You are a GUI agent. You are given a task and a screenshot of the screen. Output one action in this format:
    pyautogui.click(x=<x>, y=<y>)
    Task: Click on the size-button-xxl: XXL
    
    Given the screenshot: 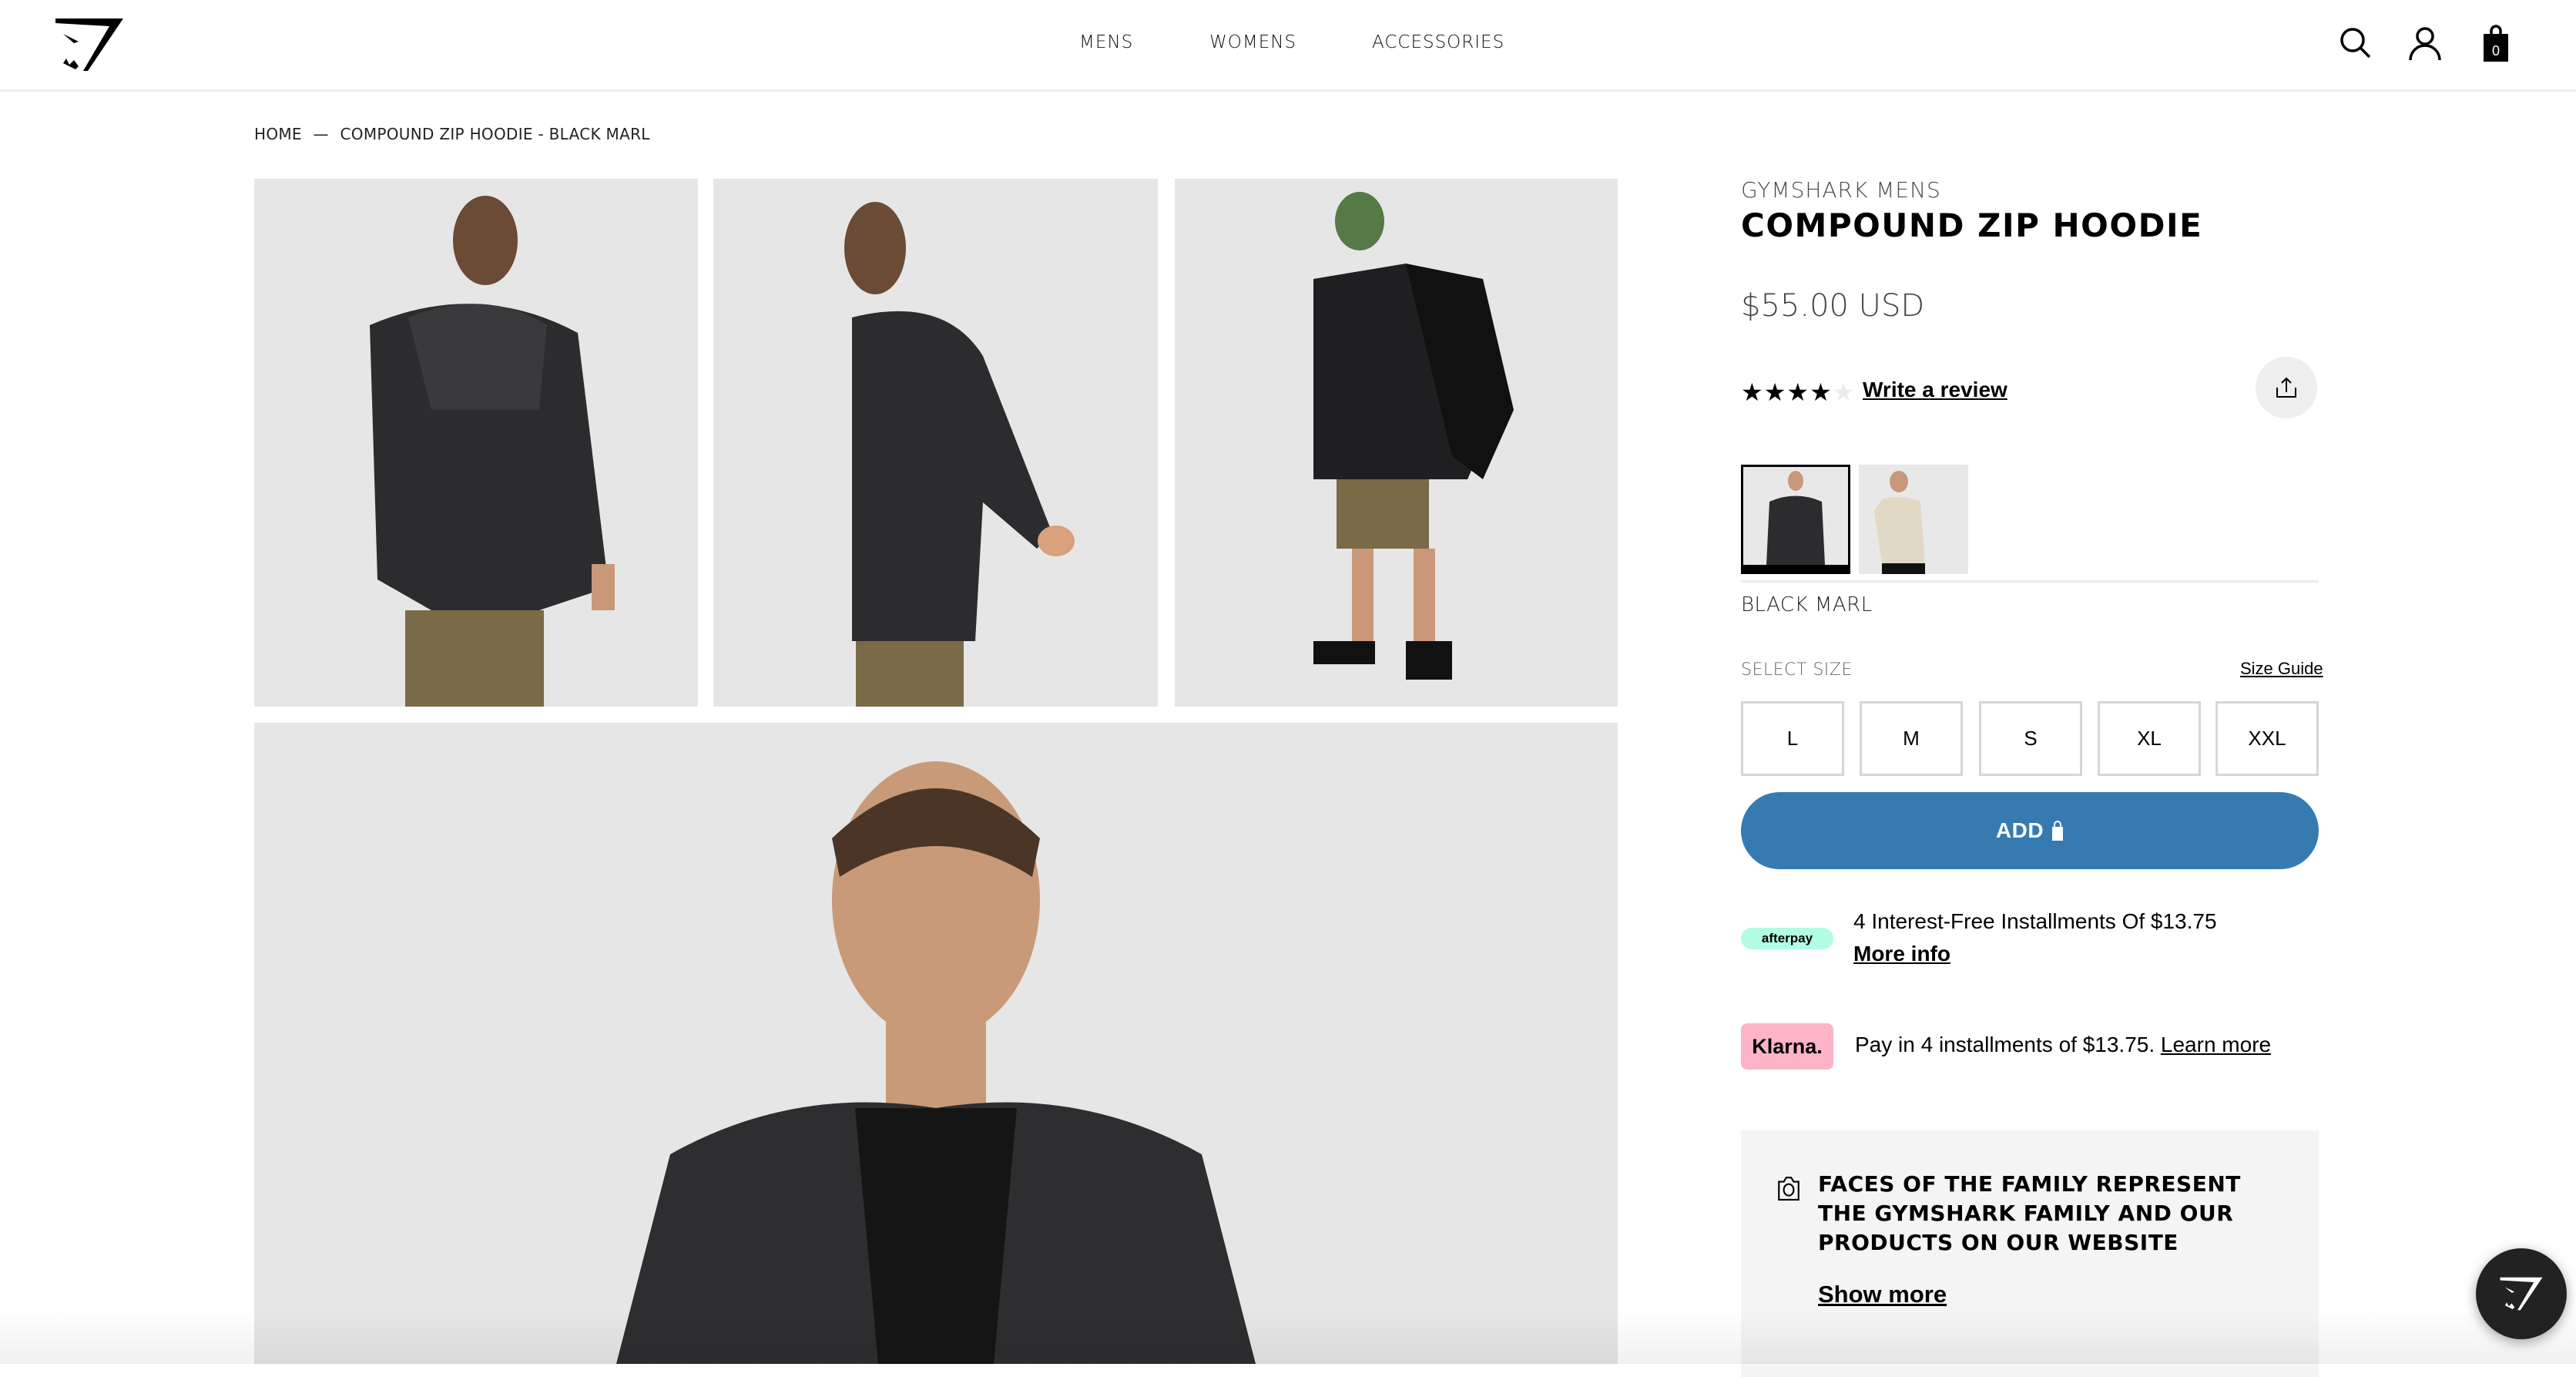 What is the action you would take?
    pyautogui.click(x=2267, y=739)
    